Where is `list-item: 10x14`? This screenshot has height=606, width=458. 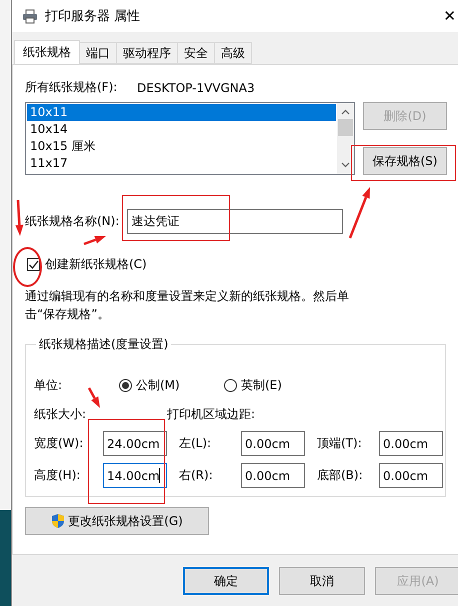 list-item: 10x14 is located at coordinates (181, 129).